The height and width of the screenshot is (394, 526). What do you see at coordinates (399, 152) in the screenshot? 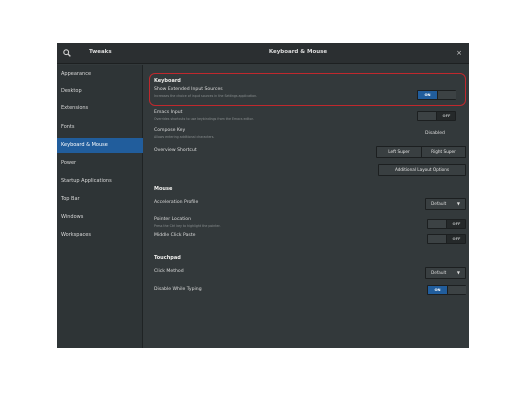
I see `left-super-button: Left Super` at bounding box center [399, 152].